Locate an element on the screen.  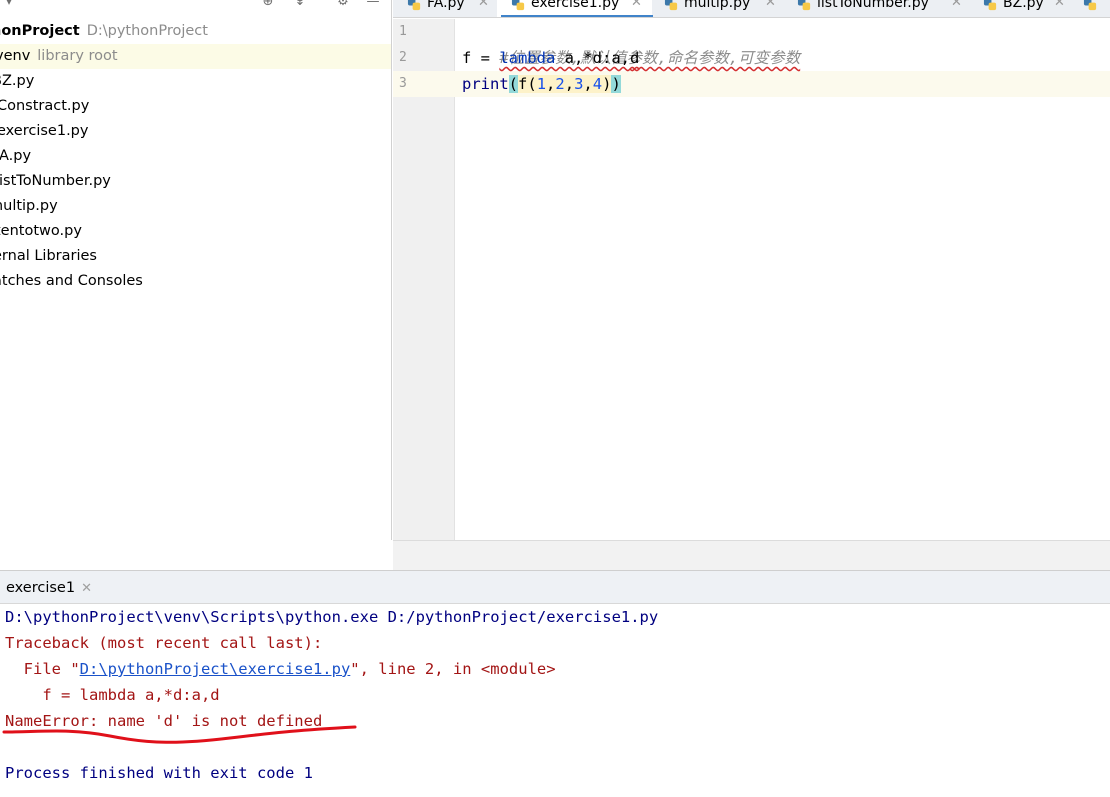
tree-item-label: listToNumber.py is located at coordinates (55, 181).